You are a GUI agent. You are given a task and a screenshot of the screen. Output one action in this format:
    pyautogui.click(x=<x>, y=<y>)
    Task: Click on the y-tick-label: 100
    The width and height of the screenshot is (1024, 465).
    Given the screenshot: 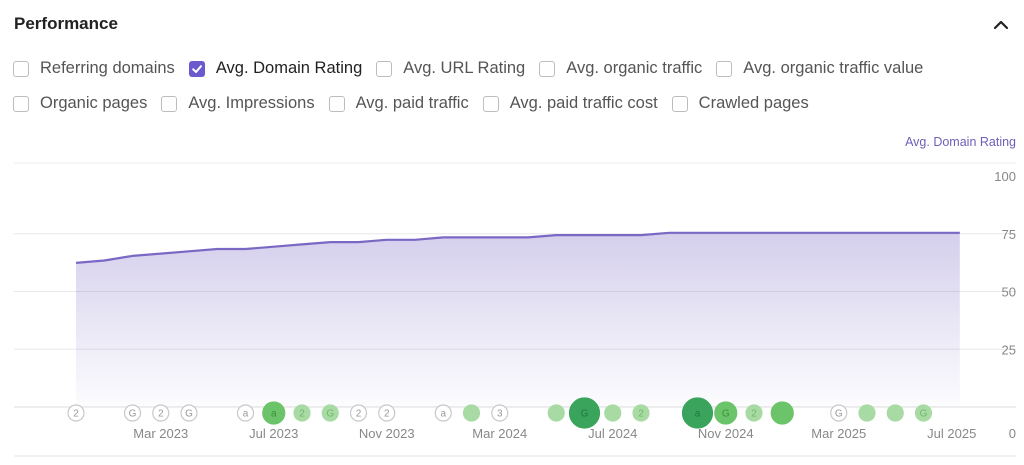 What is the action you would take?
    pyautogui.click(x=1005, y=176)
    